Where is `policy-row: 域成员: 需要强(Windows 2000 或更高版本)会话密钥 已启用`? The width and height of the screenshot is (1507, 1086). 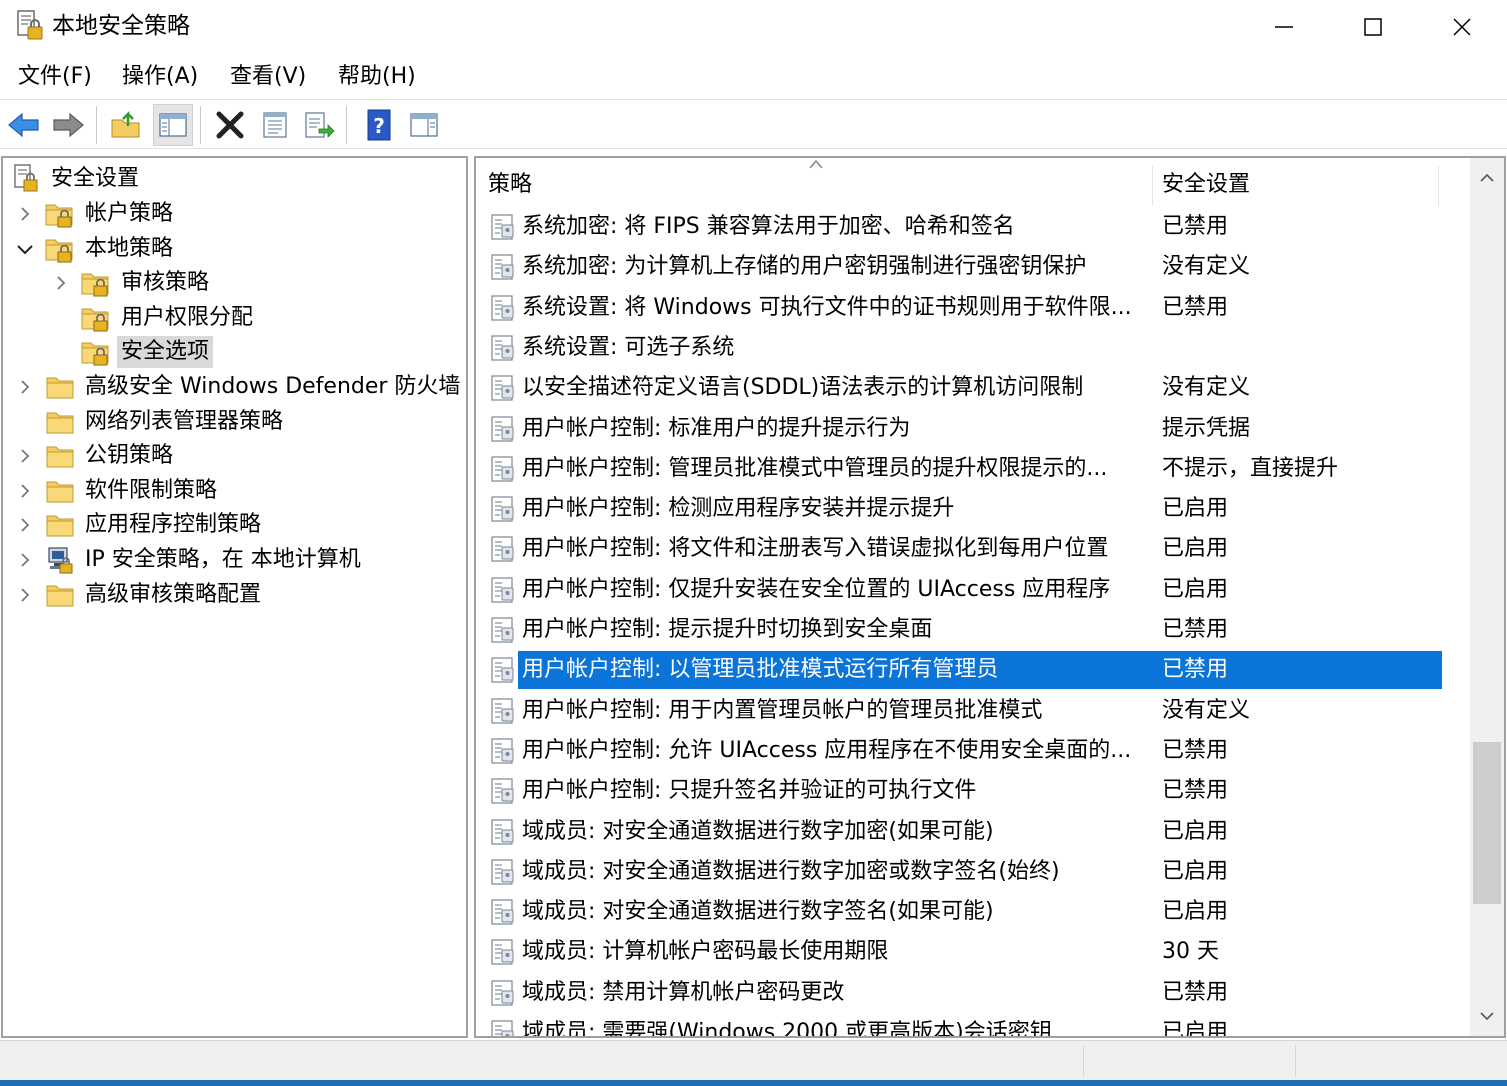
policy-row: 域成员: 需要强(Windows 2000 或更高版本)会话密钥 已启用 is located at coordinates (965, 1025).